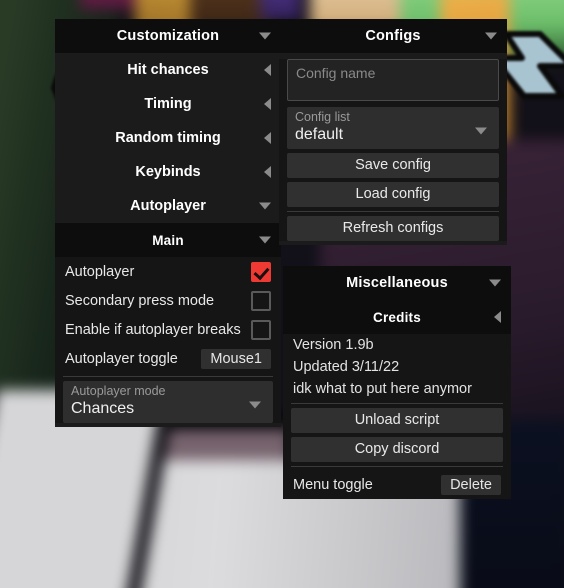 The image size is (564, 588). What do you see at coordinates (397, 449) in the screenshot?
I see `copy-discord-button: Copy discord` at bounding box center [397, 449].